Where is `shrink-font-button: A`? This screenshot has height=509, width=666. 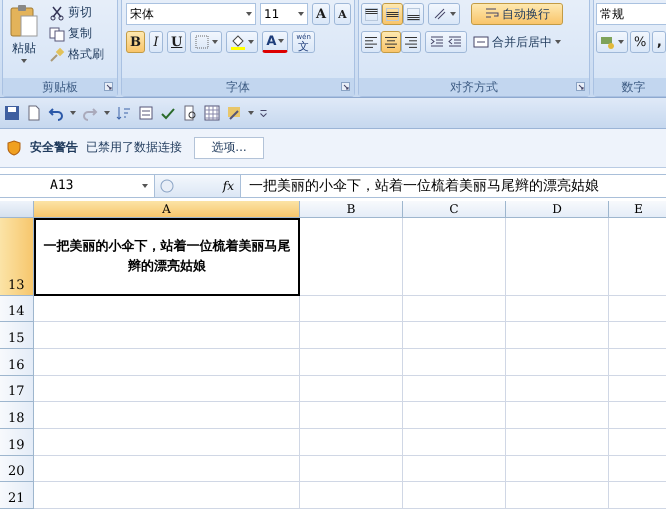
shrink-font-button: A is located at coordinates (342, 14).